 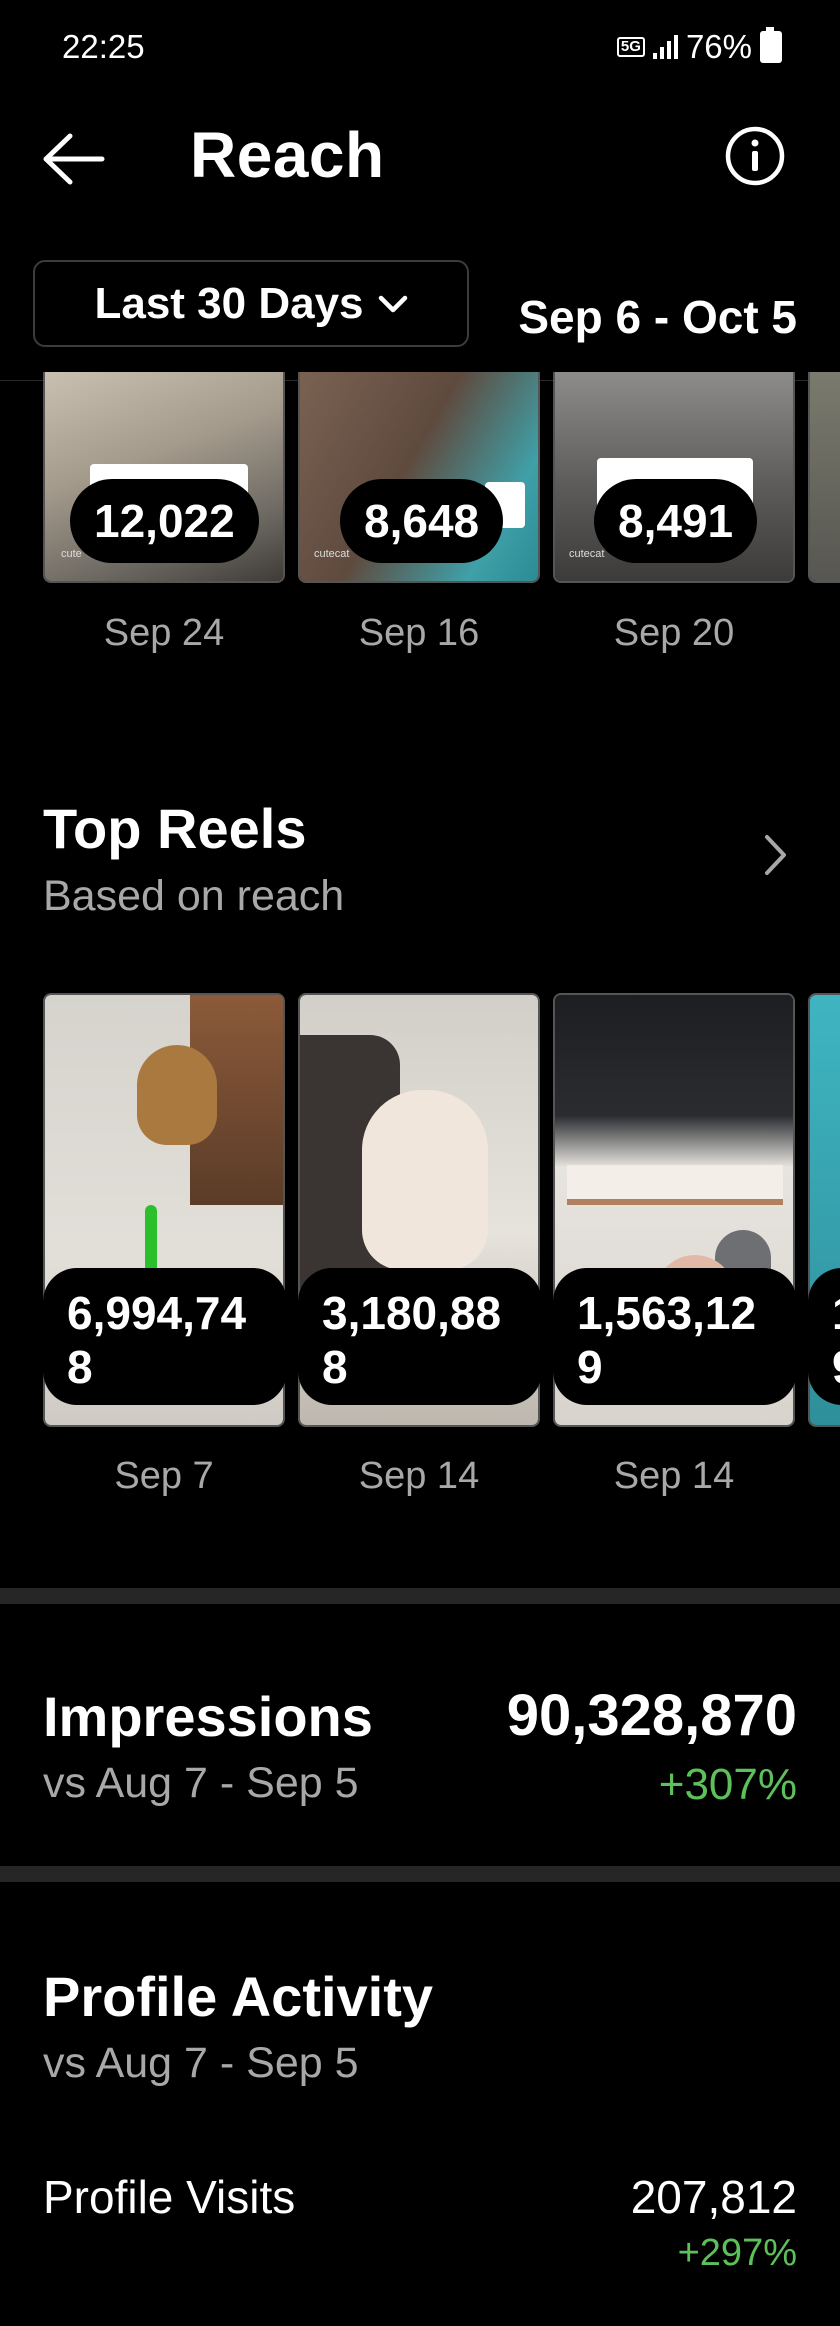 What do you see at coordinates (727, 1784) in the screenshot?
I see `impressions-change: +307%` at bounding box center [727, 1784].